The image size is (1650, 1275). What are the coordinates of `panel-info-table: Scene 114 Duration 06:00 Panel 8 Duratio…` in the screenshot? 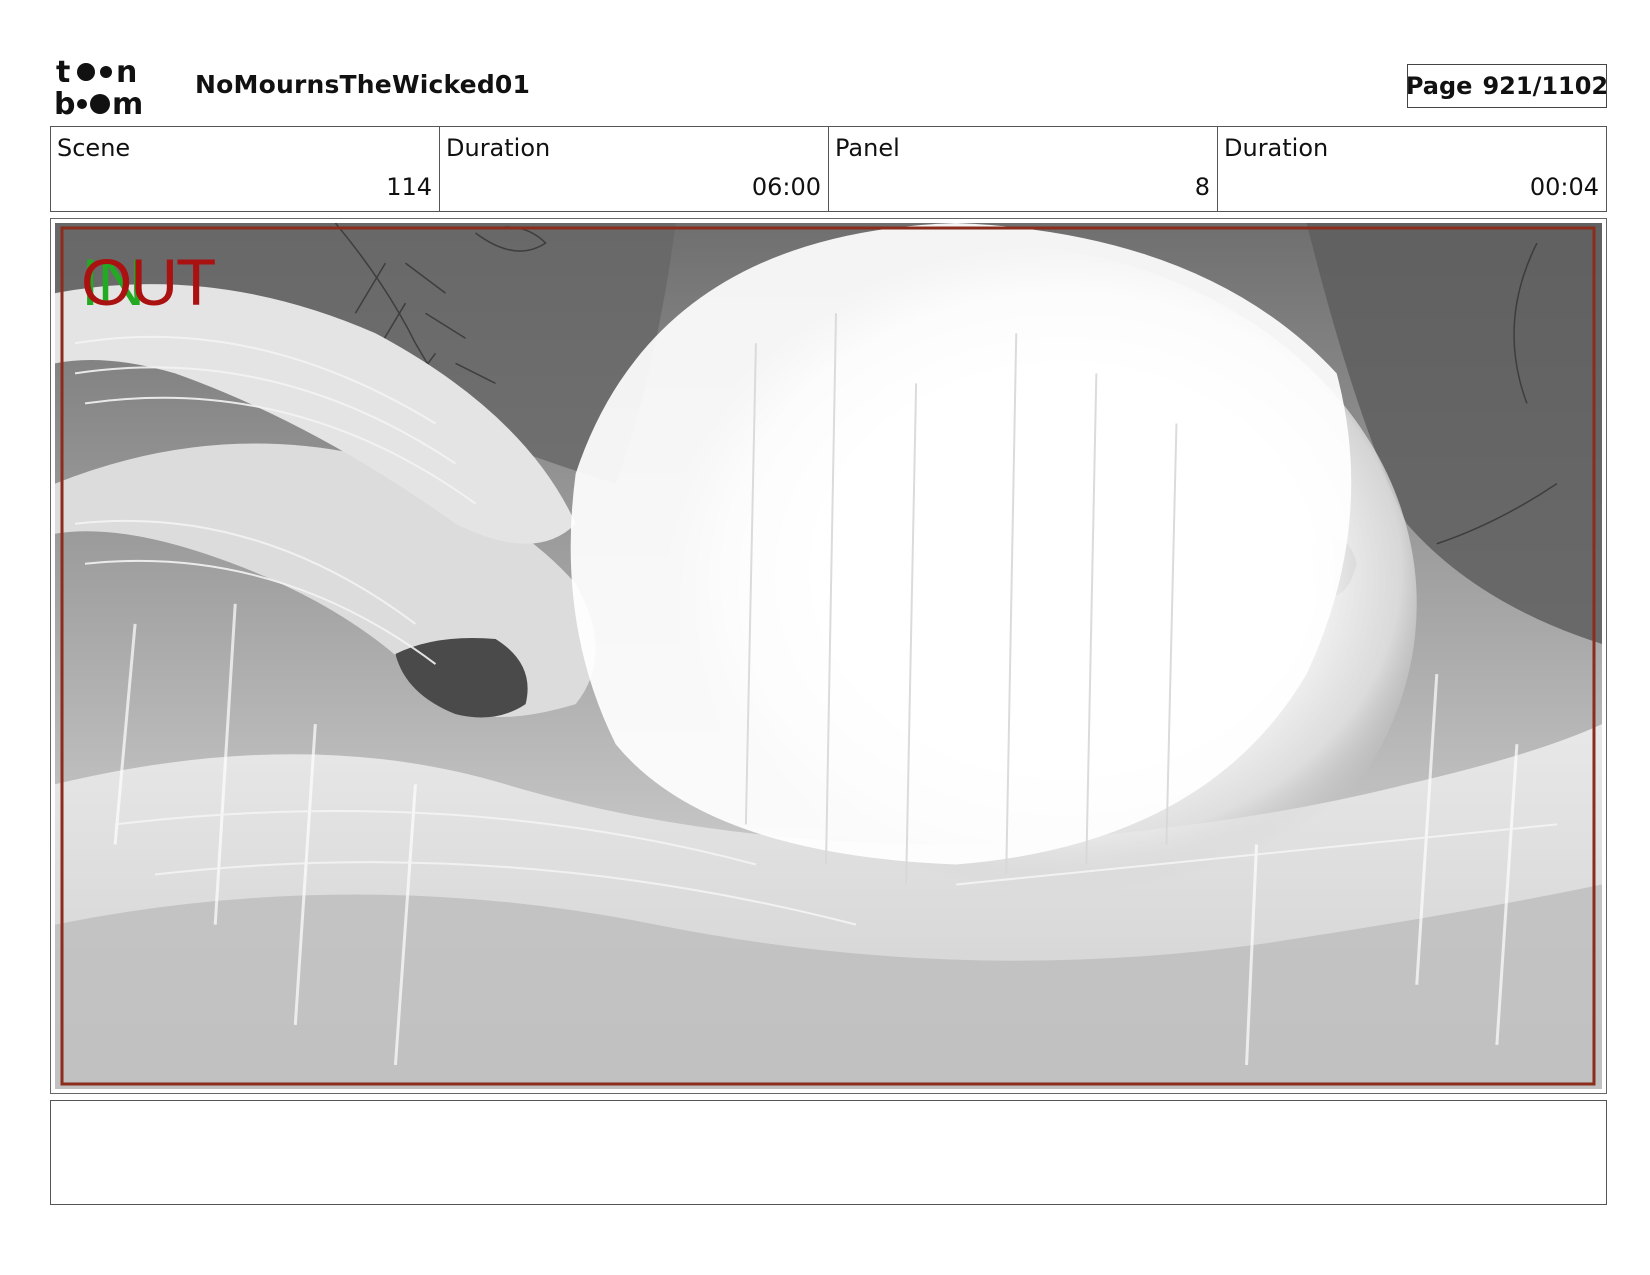 It's located at (828, 169).